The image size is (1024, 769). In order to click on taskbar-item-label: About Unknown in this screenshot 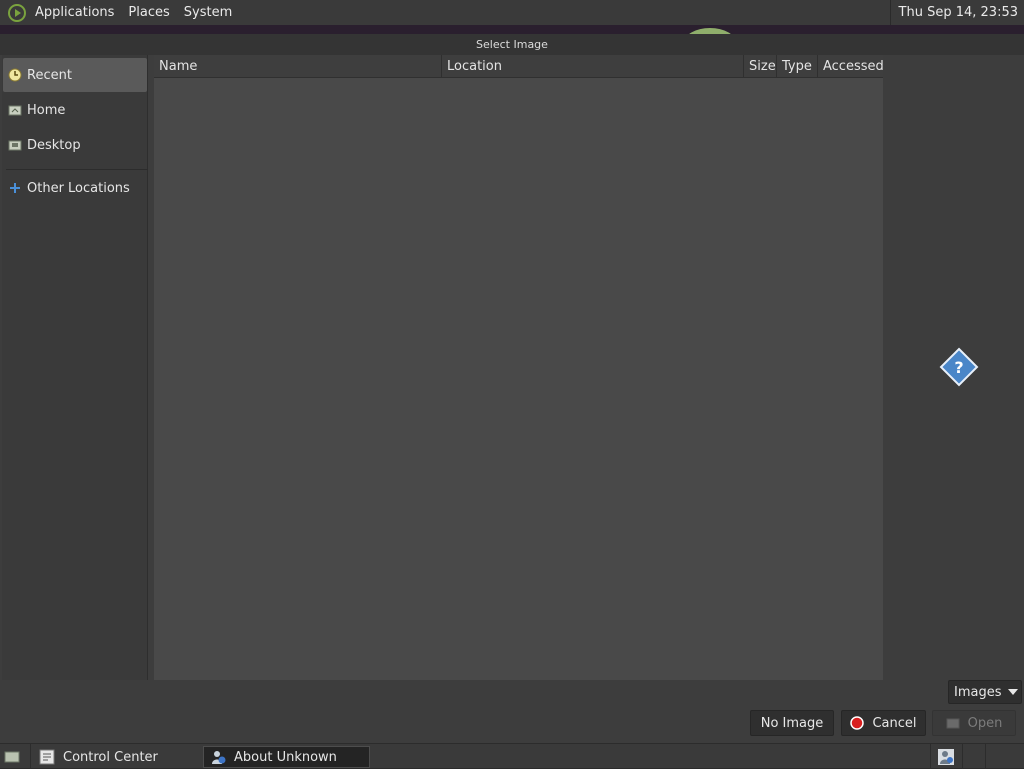, I will do `click(285, 757)`.